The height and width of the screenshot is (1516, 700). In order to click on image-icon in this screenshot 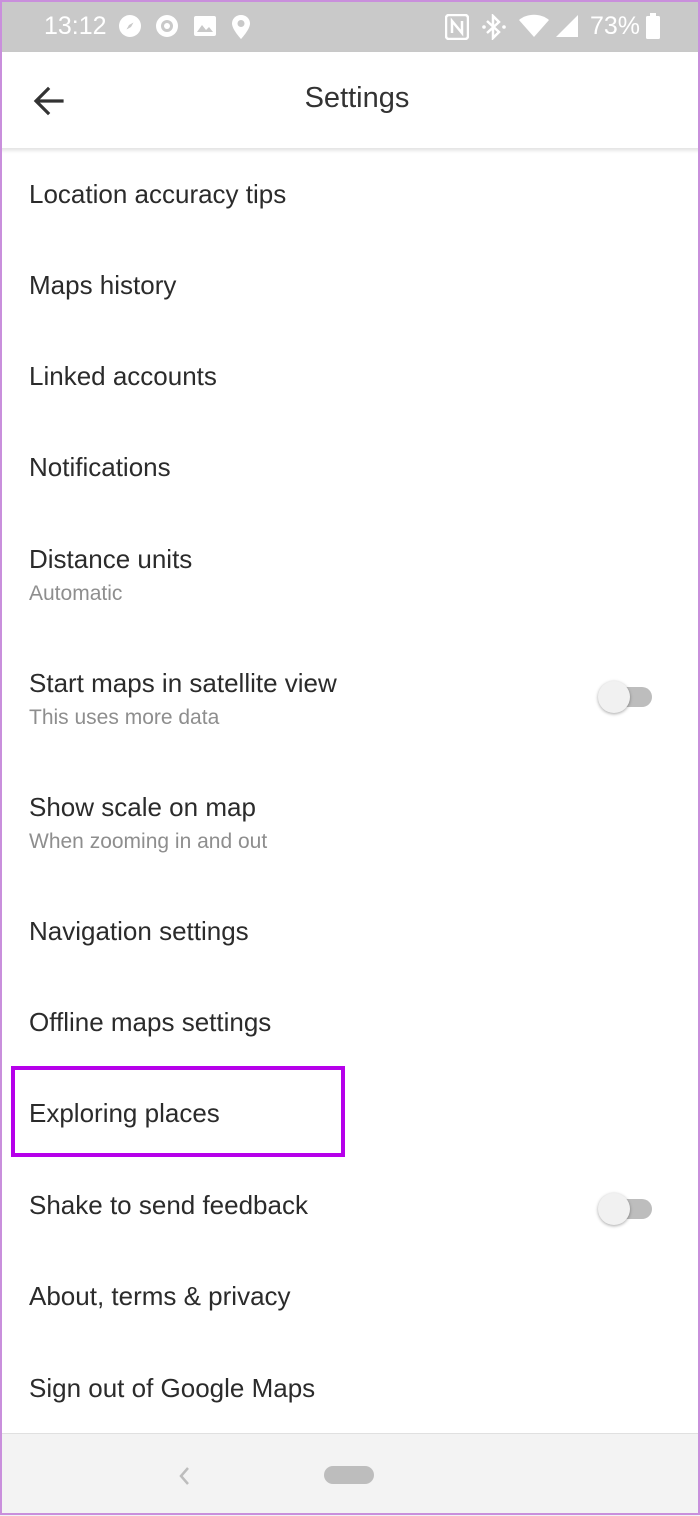, I will do `click(205, 28)`.